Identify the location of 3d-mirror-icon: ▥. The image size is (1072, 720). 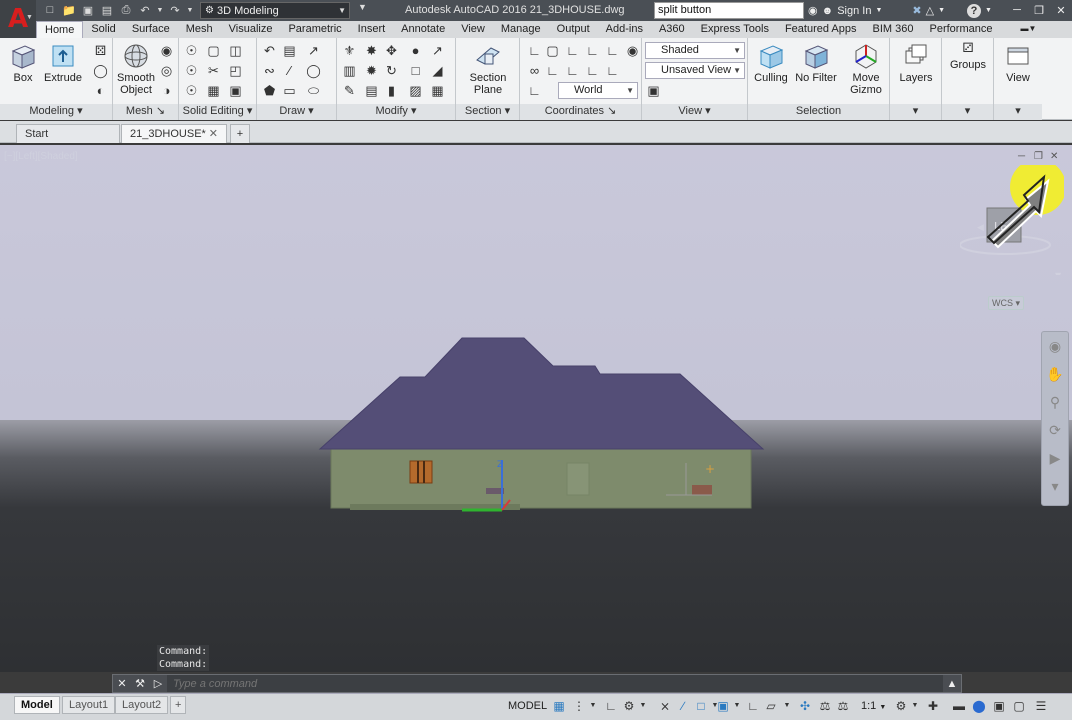
(349, 70).